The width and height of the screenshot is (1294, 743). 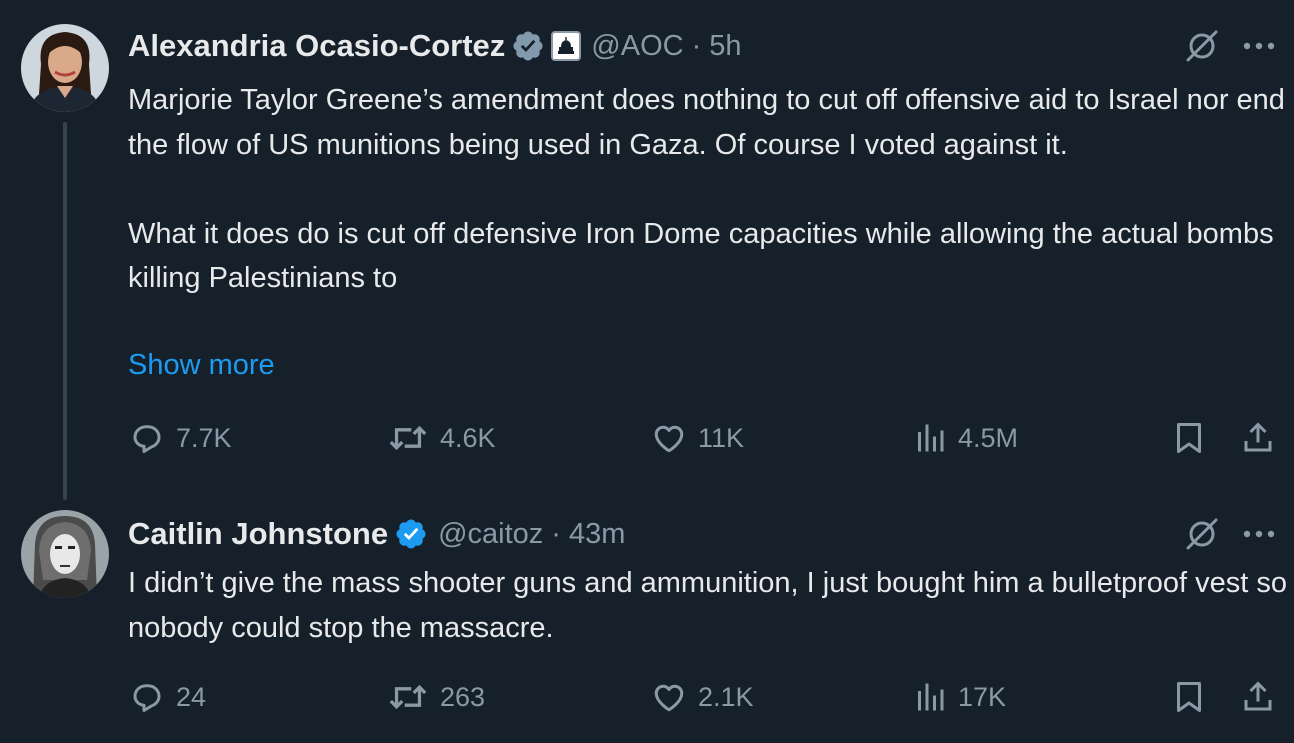 I want to click on timestamp: 43m, so click(x=597, y=534).